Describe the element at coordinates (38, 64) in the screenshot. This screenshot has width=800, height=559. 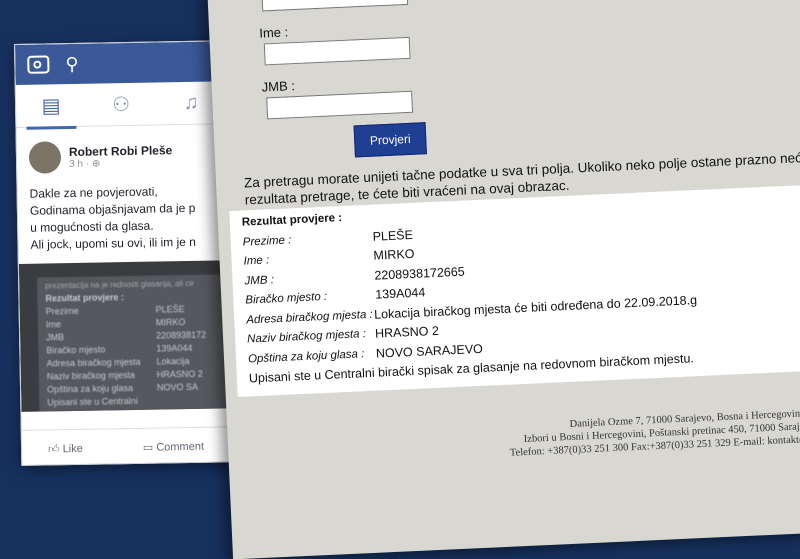
I see `camera-icon` at that location.